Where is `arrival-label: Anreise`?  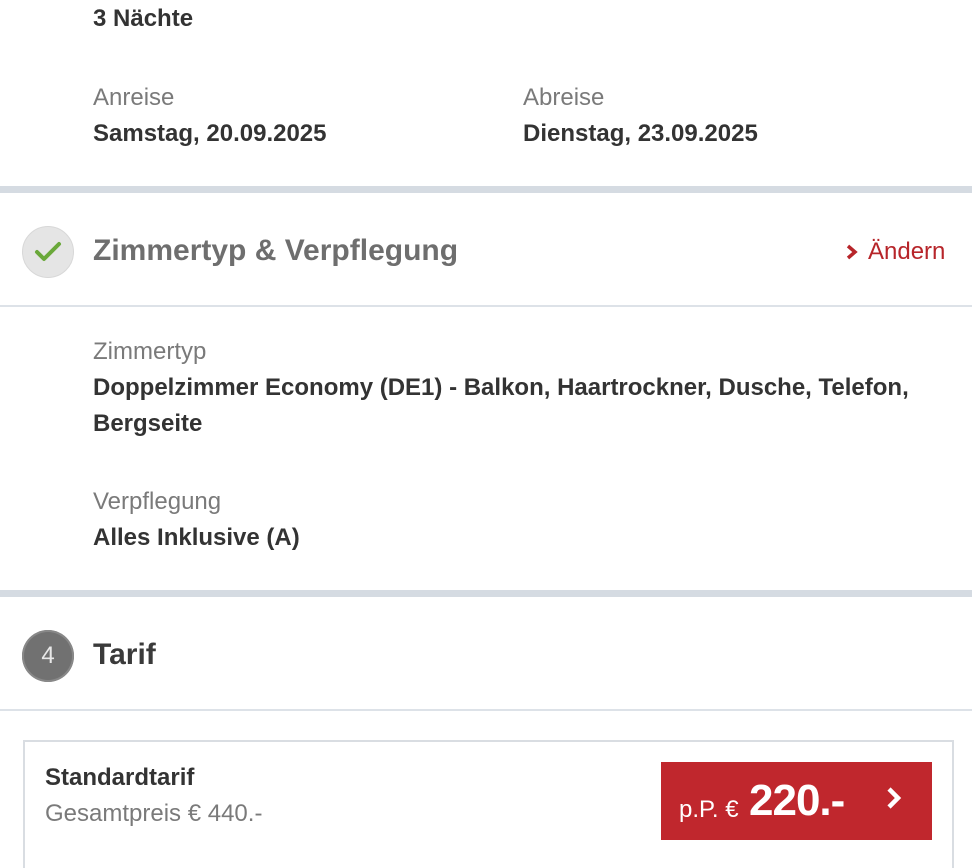
arrival-label: Anreise is located at coordinates (134, 97).